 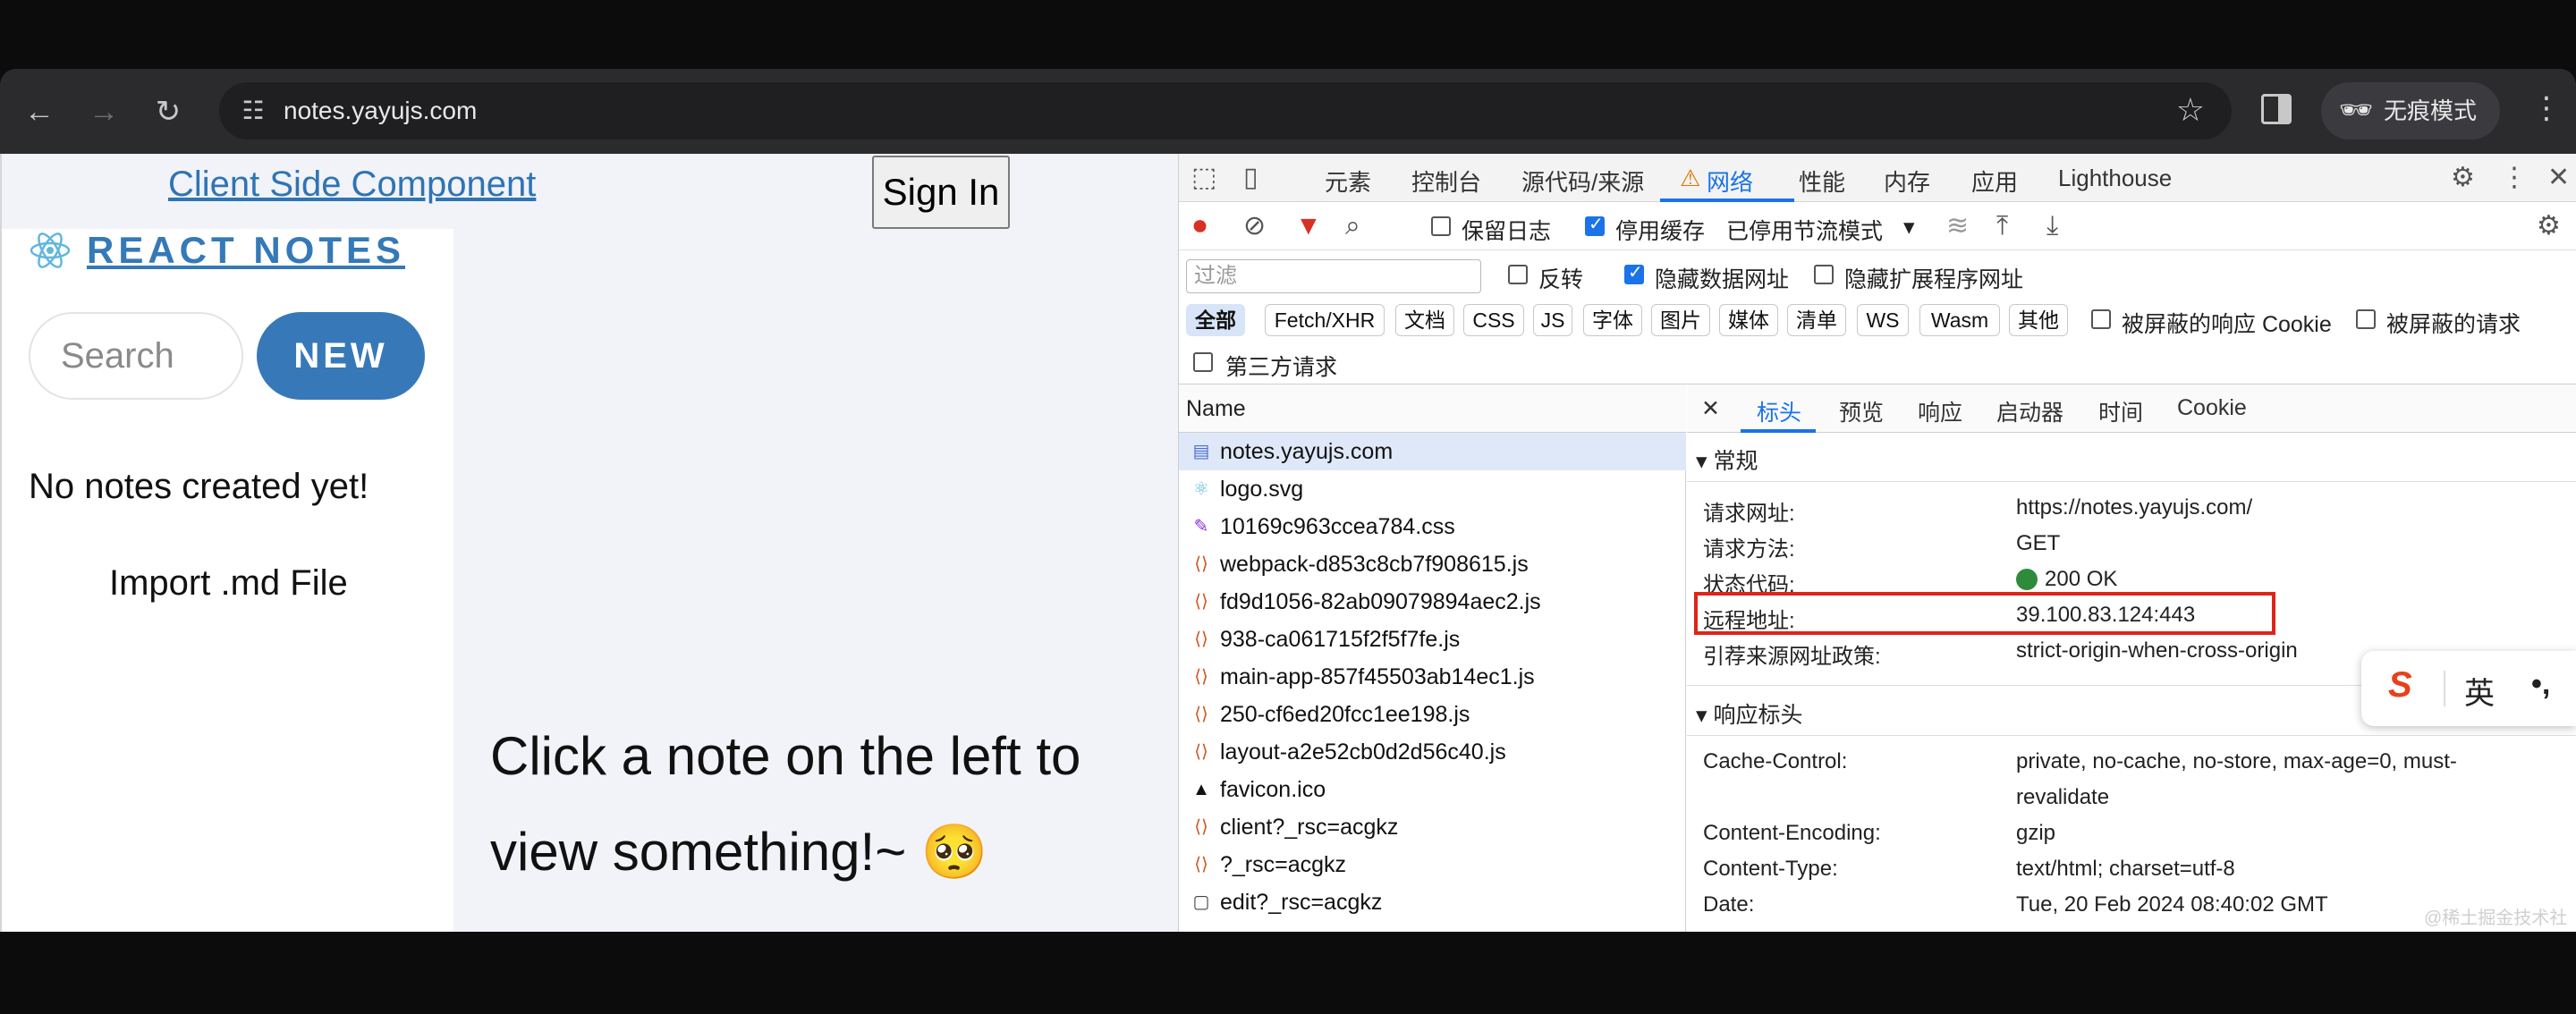 What do you see at coordinates (1333, 276) in the screenshot?
I see `filter-input: 过滤` at bounding box center [1333, 276].